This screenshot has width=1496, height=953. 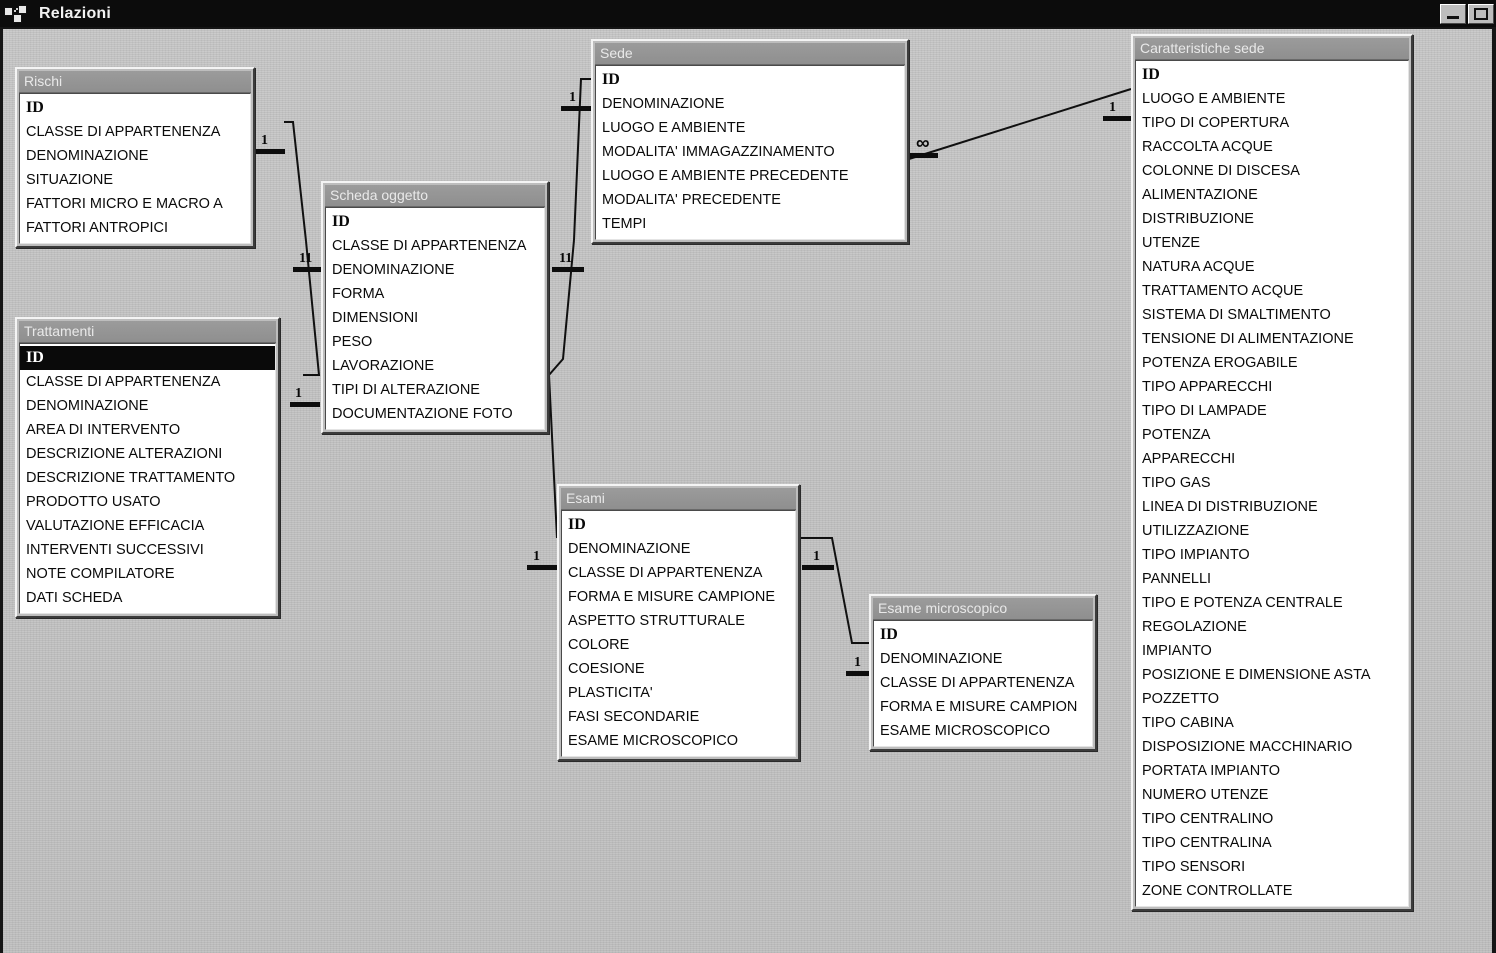 I want to click on table-title-sede: Sede, so click(x=750, y=54).